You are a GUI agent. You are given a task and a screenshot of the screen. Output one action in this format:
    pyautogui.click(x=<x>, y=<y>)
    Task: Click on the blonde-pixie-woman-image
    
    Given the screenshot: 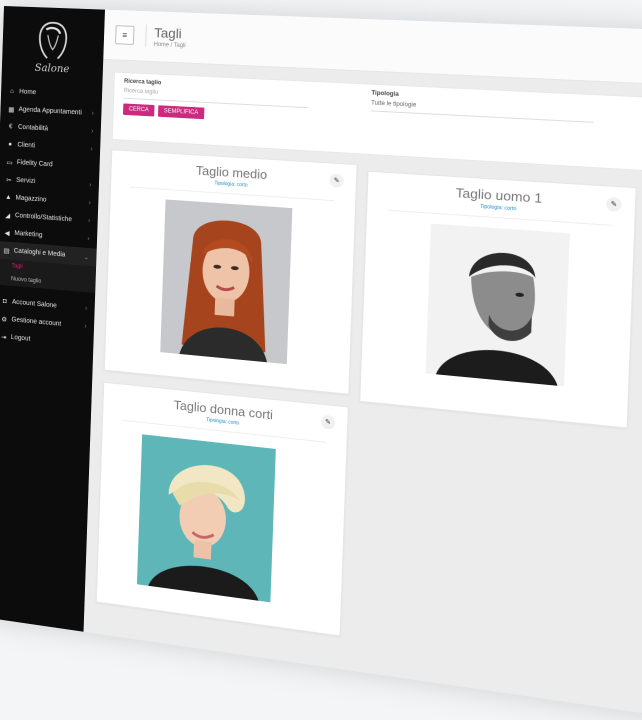 What is the action you would take?
    pyautogui.click(x=206, y=518)
    